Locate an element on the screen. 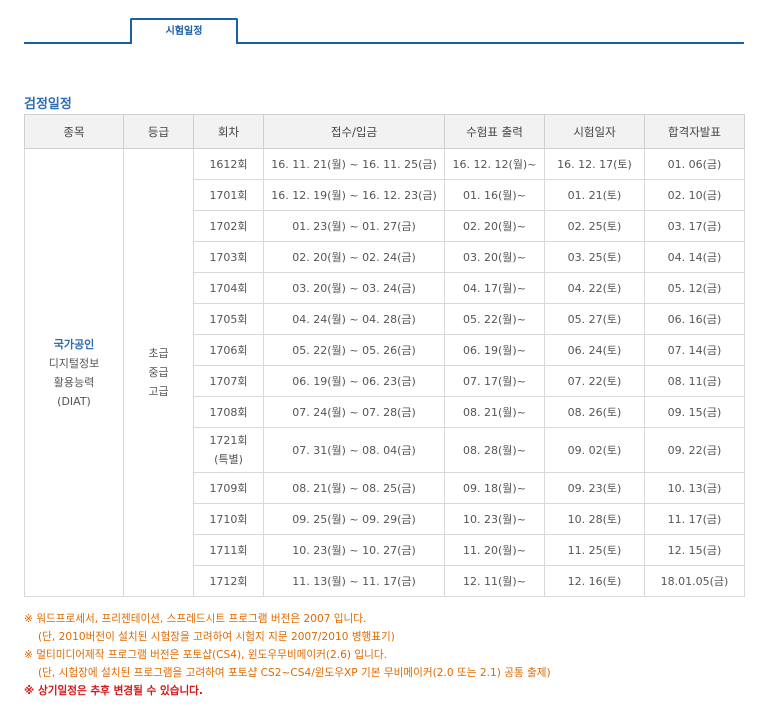  ticket-cell: 16. 12. 12(월)~ is located at coordinates (494, 164).